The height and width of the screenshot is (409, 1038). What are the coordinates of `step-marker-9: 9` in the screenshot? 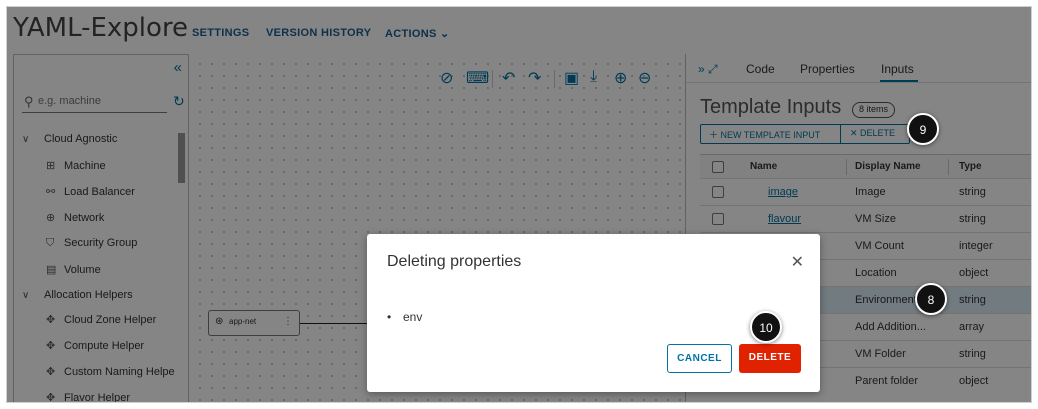 It's located at (923, 129).